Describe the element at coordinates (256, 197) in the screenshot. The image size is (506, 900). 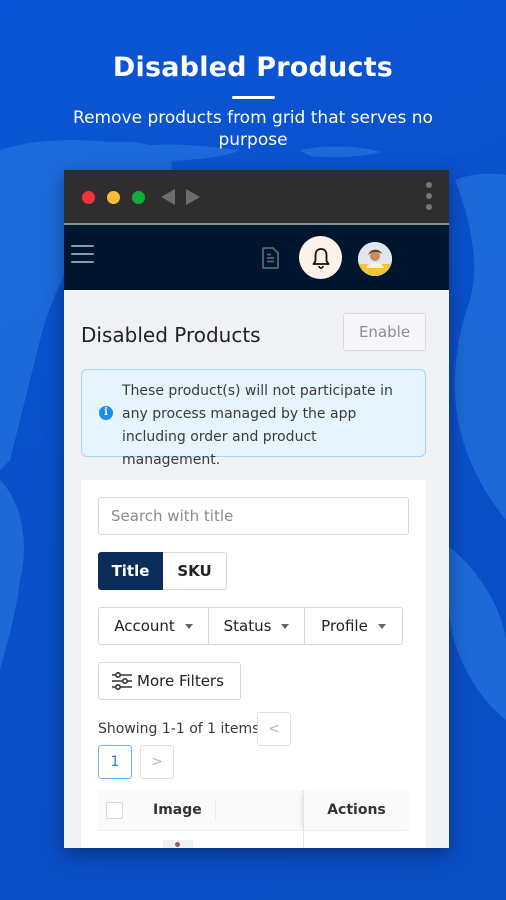
I see `browser-chrome` at that location.